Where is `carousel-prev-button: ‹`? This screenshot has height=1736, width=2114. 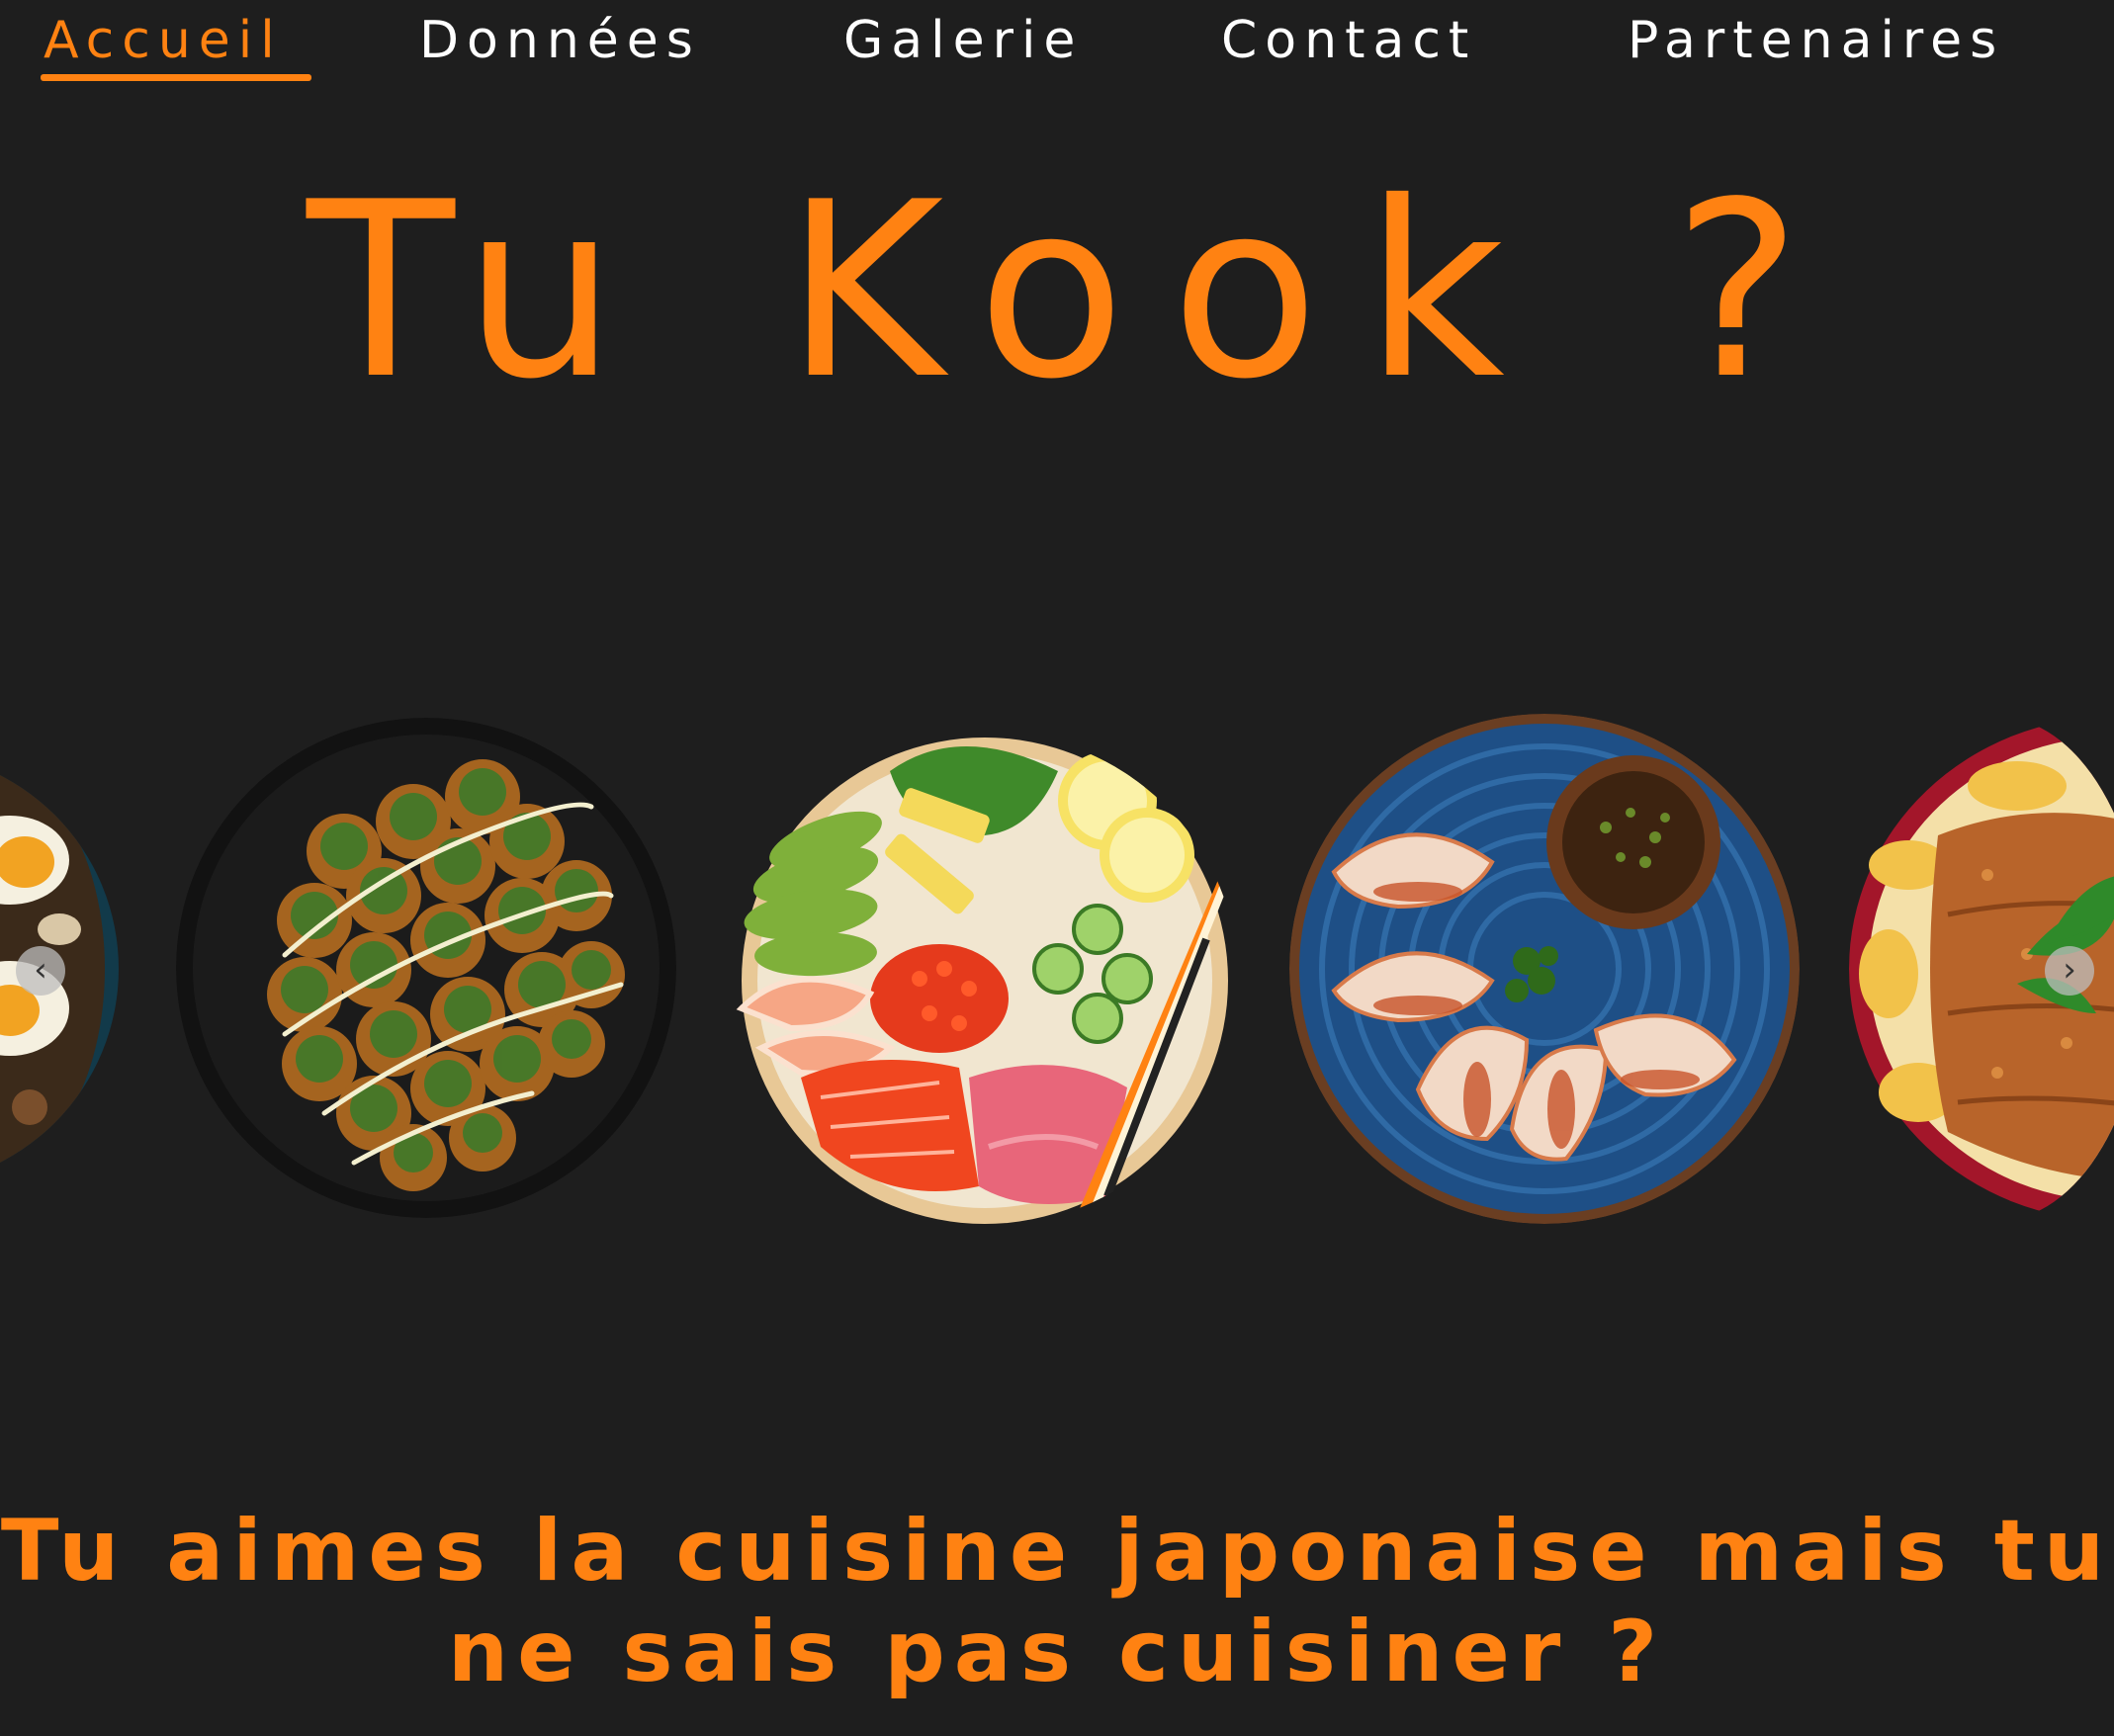 carousel-prev-button: ‹ is located at coordinates (40, 971).